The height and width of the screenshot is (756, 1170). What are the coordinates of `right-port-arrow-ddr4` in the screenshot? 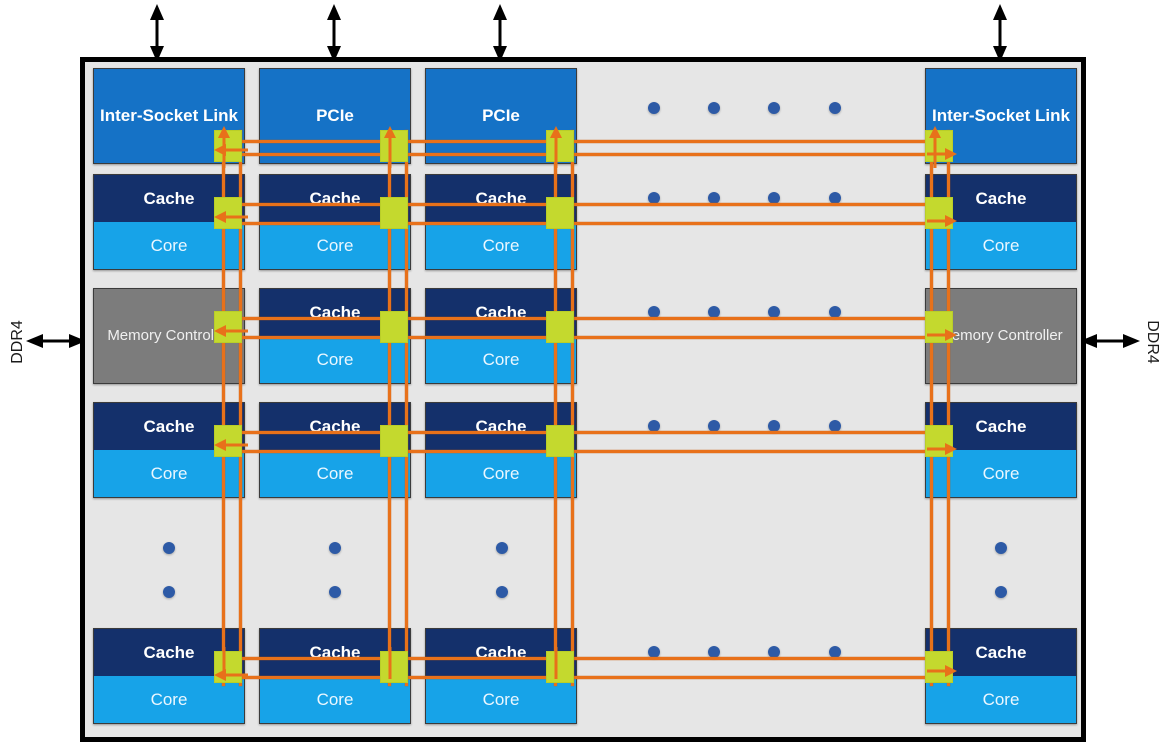 It's located at (1110, 341).